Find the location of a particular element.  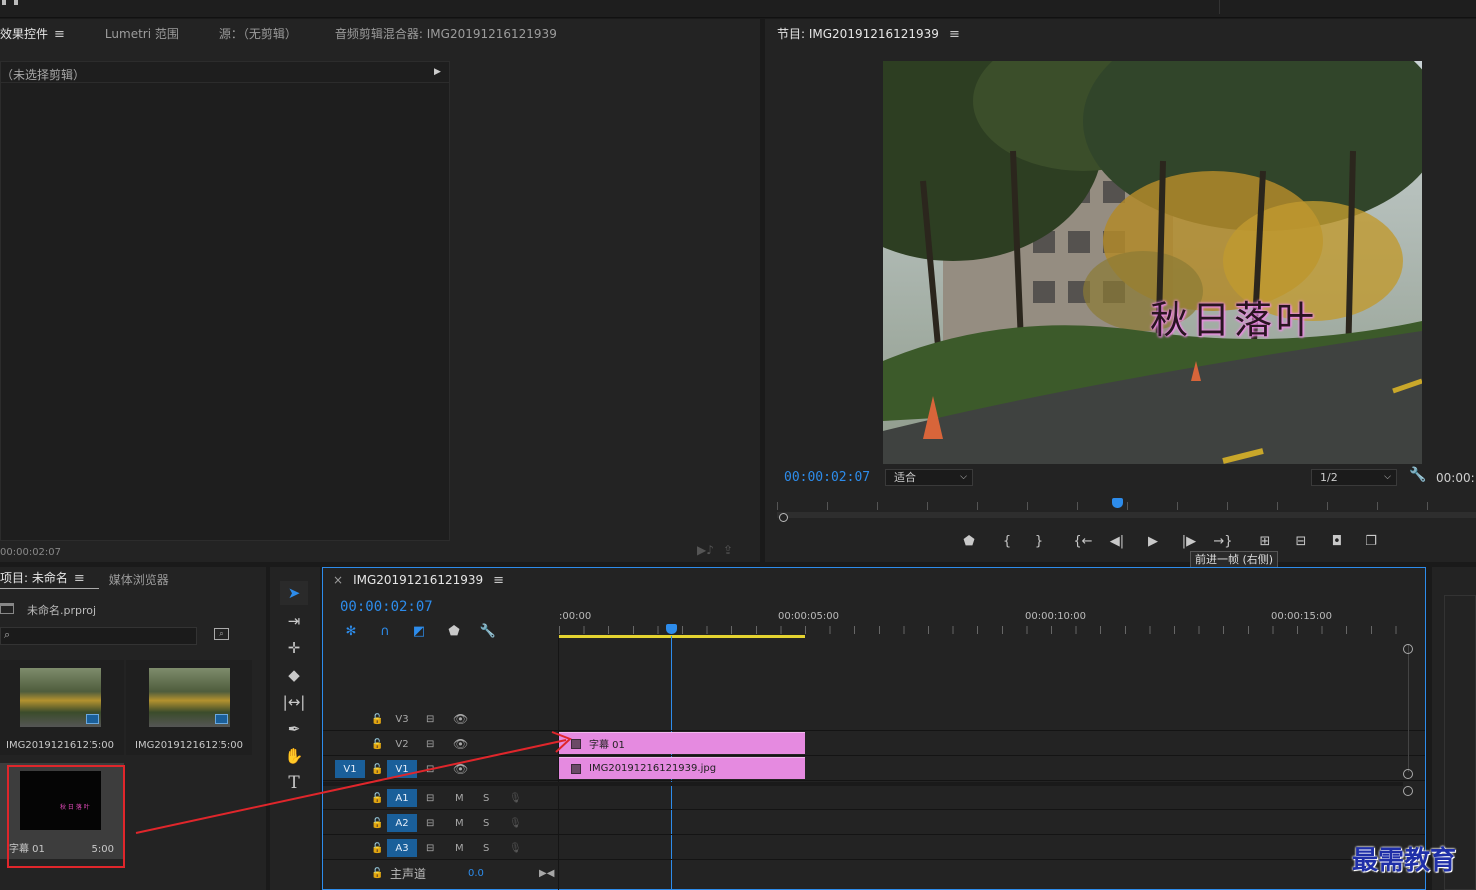

resolution-select: 1/2 ⌵ is located at coordinates (1354, 477).